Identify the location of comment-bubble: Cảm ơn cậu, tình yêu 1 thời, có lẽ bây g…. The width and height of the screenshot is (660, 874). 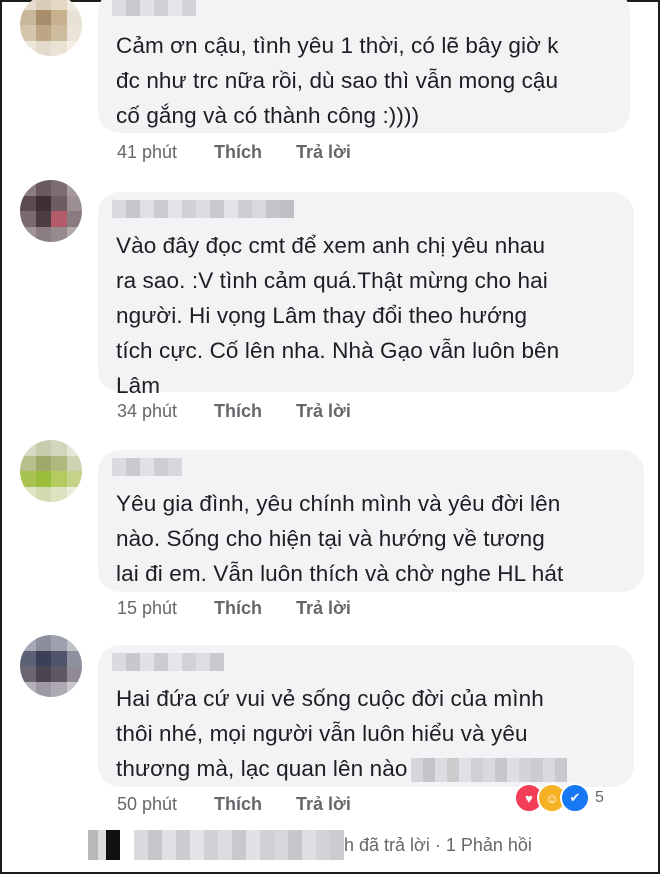
(364, 66).